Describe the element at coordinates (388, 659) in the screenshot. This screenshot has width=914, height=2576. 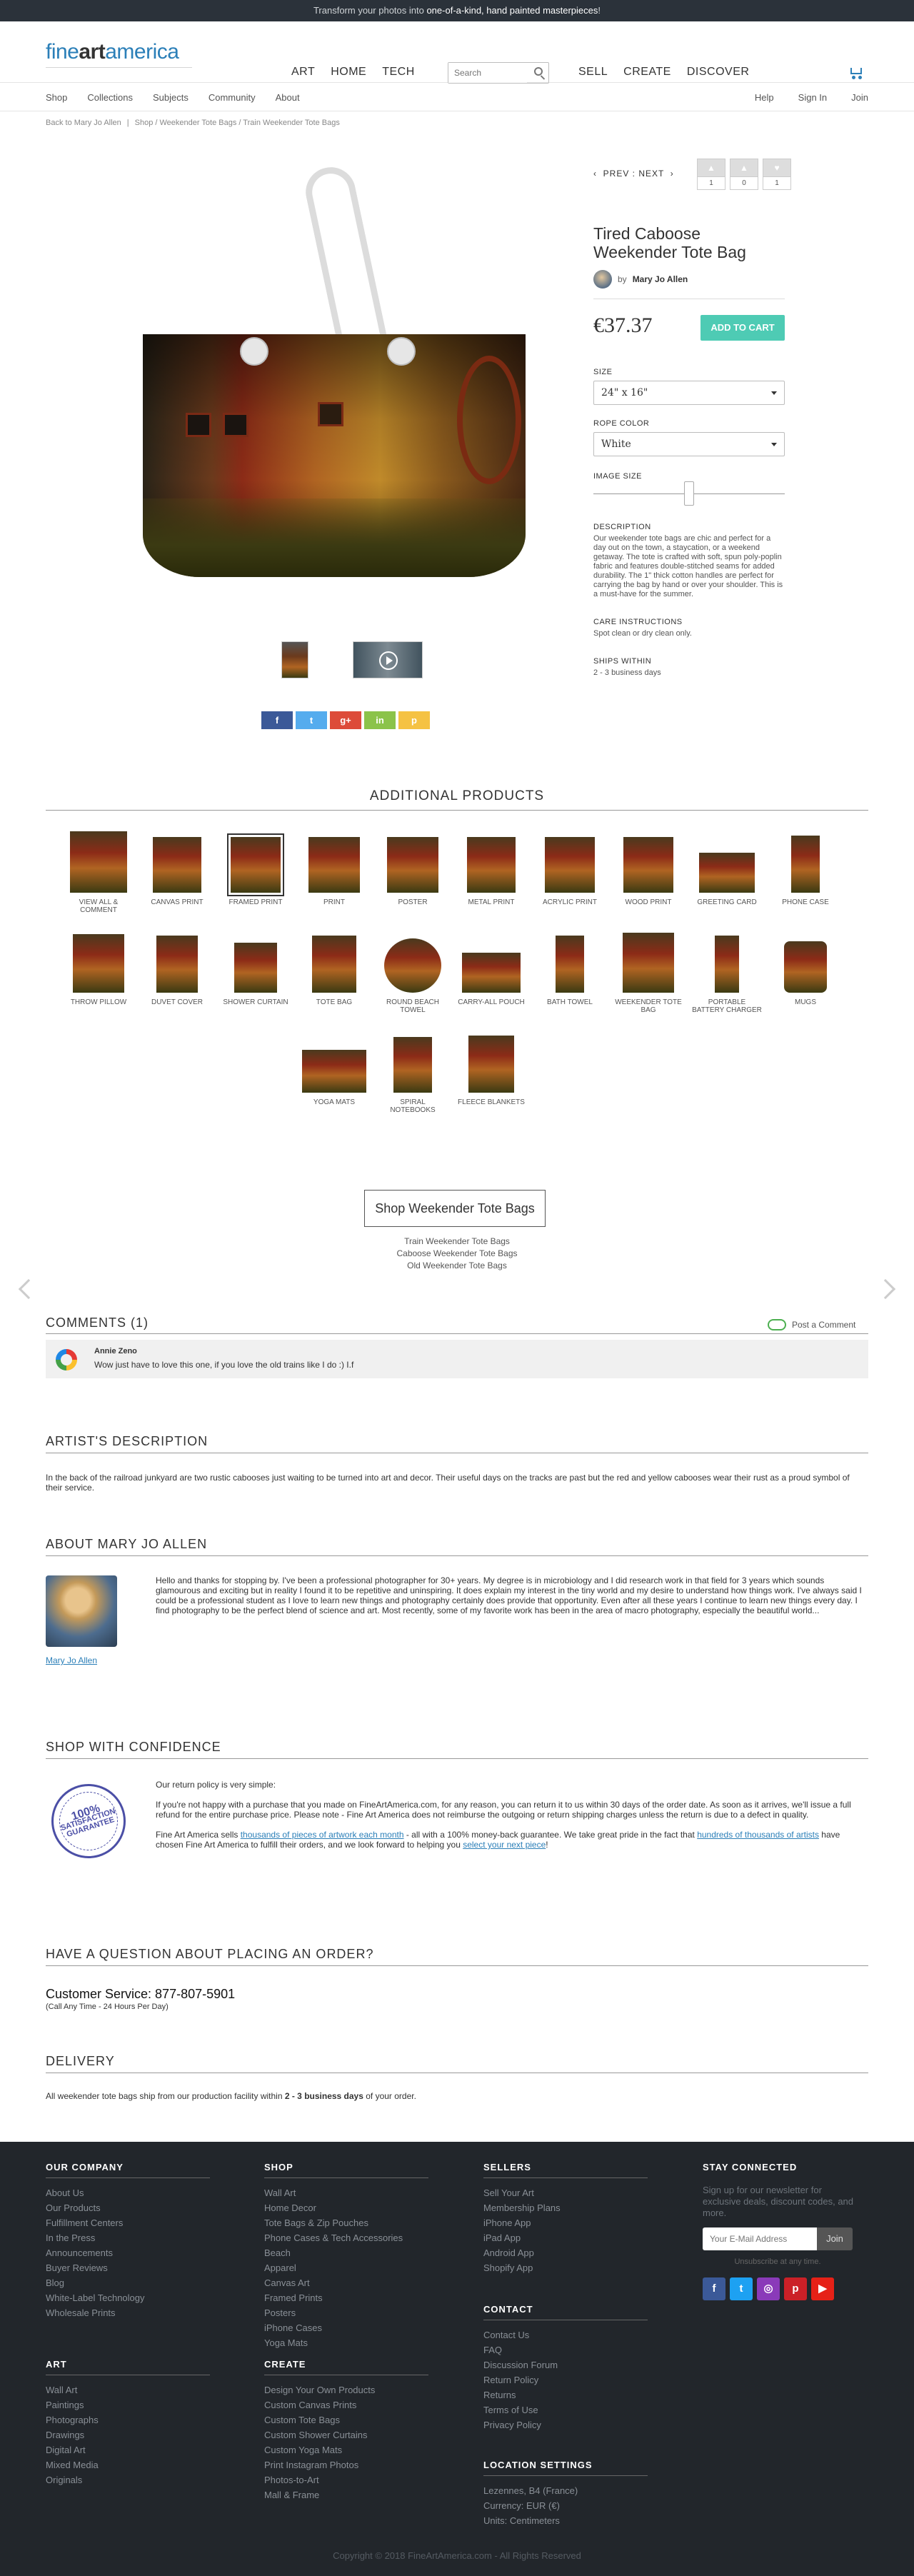
I see `thumbnail-video` at that location.